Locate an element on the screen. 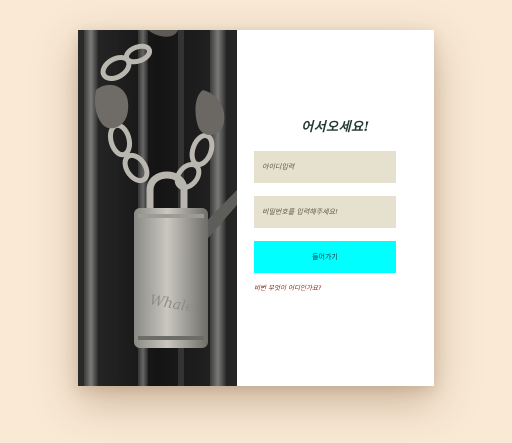 Image resolution: width=512 pixels, height=443 pixels. login-button: 들어가기 is located at coordinates (325, 257).